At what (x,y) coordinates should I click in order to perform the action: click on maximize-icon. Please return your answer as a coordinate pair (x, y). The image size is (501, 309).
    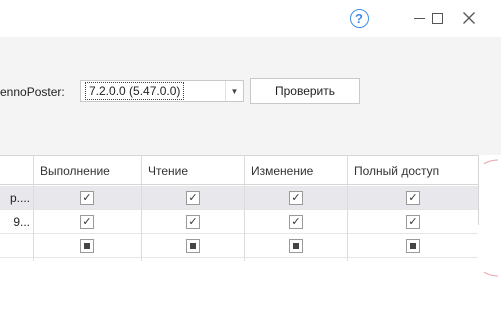
    Looking at the image, I should click on (437, 18).